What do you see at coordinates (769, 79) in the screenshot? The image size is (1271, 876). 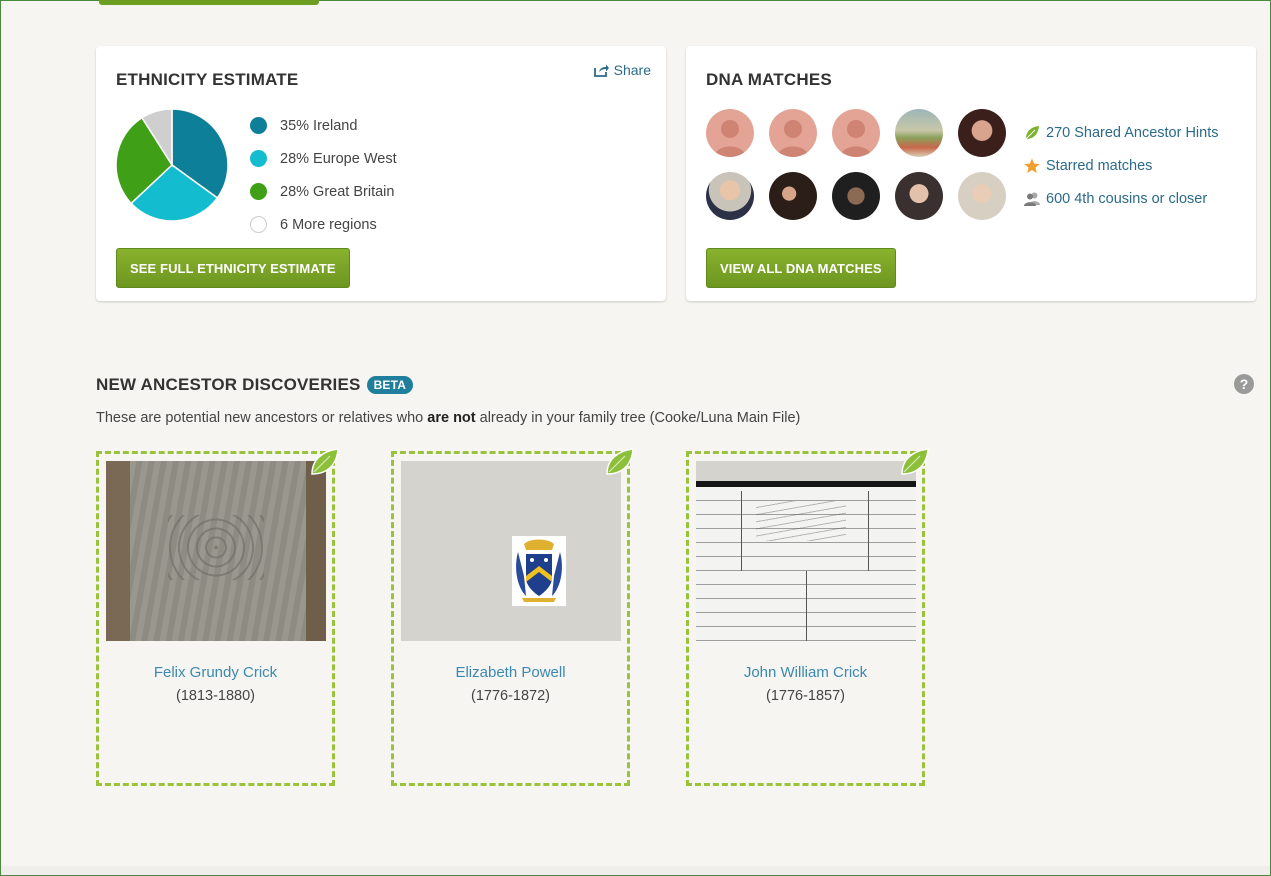 I see `dna-matches-title: DNA MATCHES` at bounding box center [769, 79].